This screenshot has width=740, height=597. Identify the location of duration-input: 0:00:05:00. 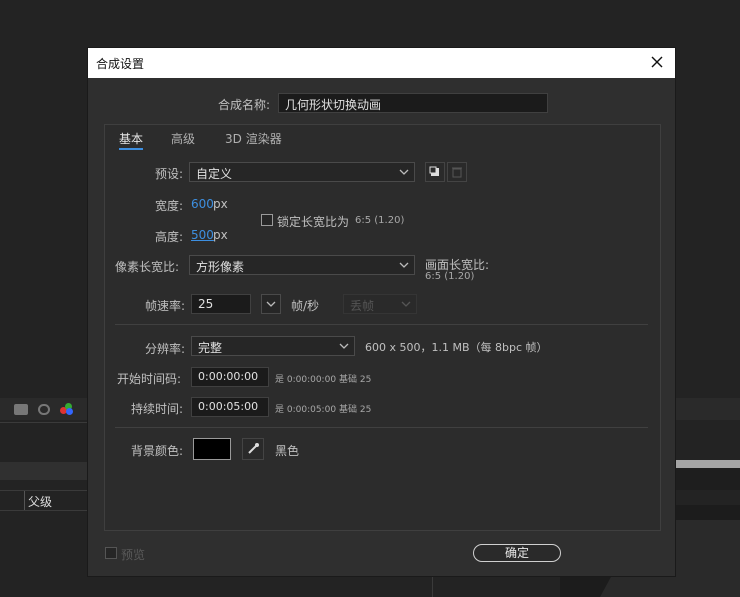
(230, 407).